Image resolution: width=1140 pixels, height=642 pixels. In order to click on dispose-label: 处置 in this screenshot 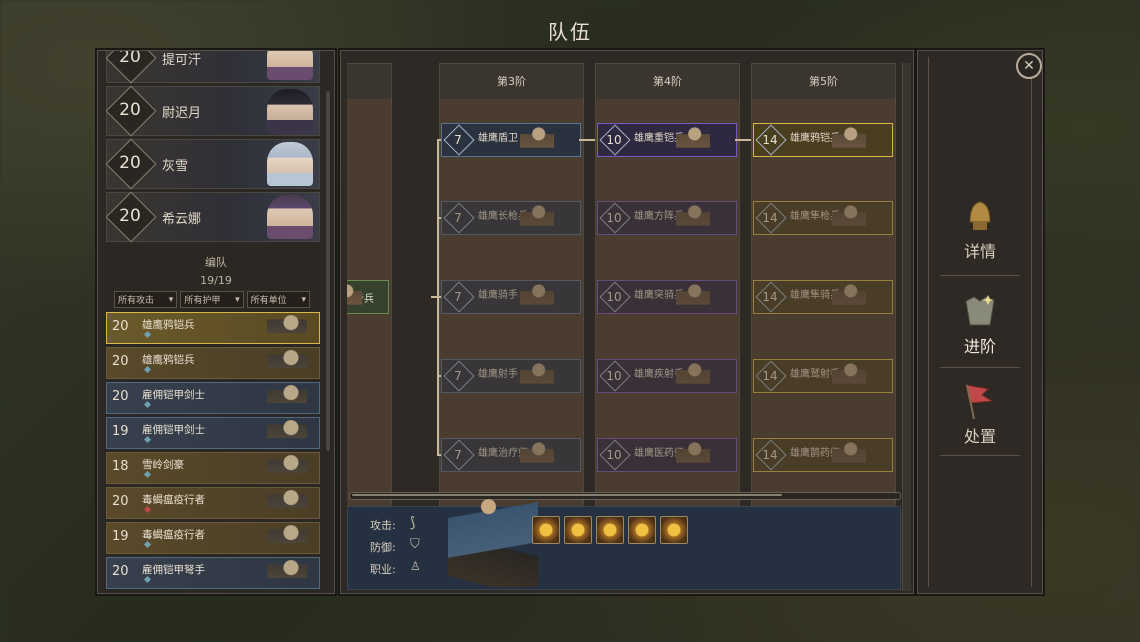, I will do `click(979, 436)`.